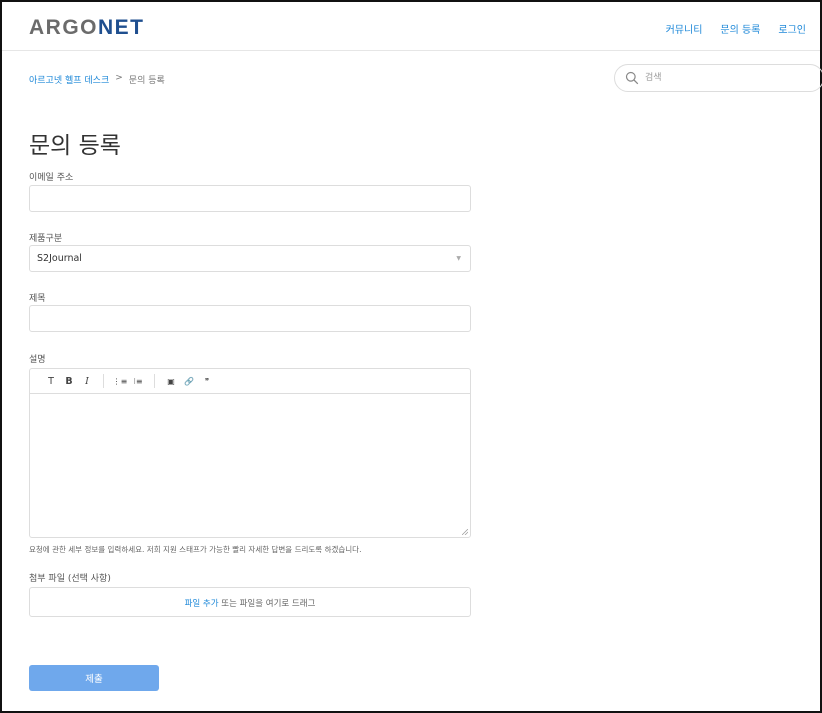 The width and height of the screenshot is (822, 713). I want to click on logo-suffix: NET, so click(121, 27).